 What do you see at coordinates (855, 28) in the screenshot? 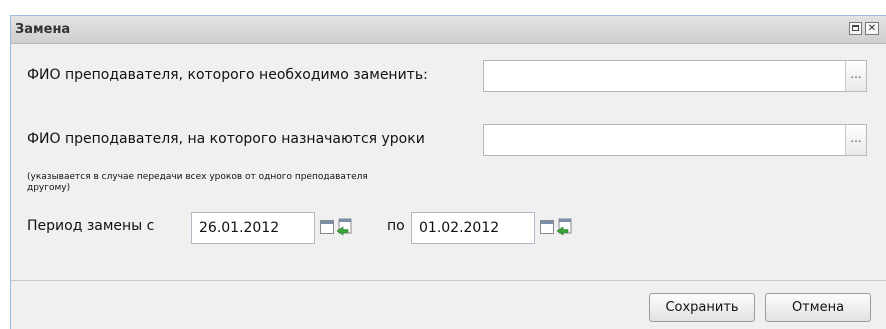
I see `maximize-icon` at bounding box center [855, 28].